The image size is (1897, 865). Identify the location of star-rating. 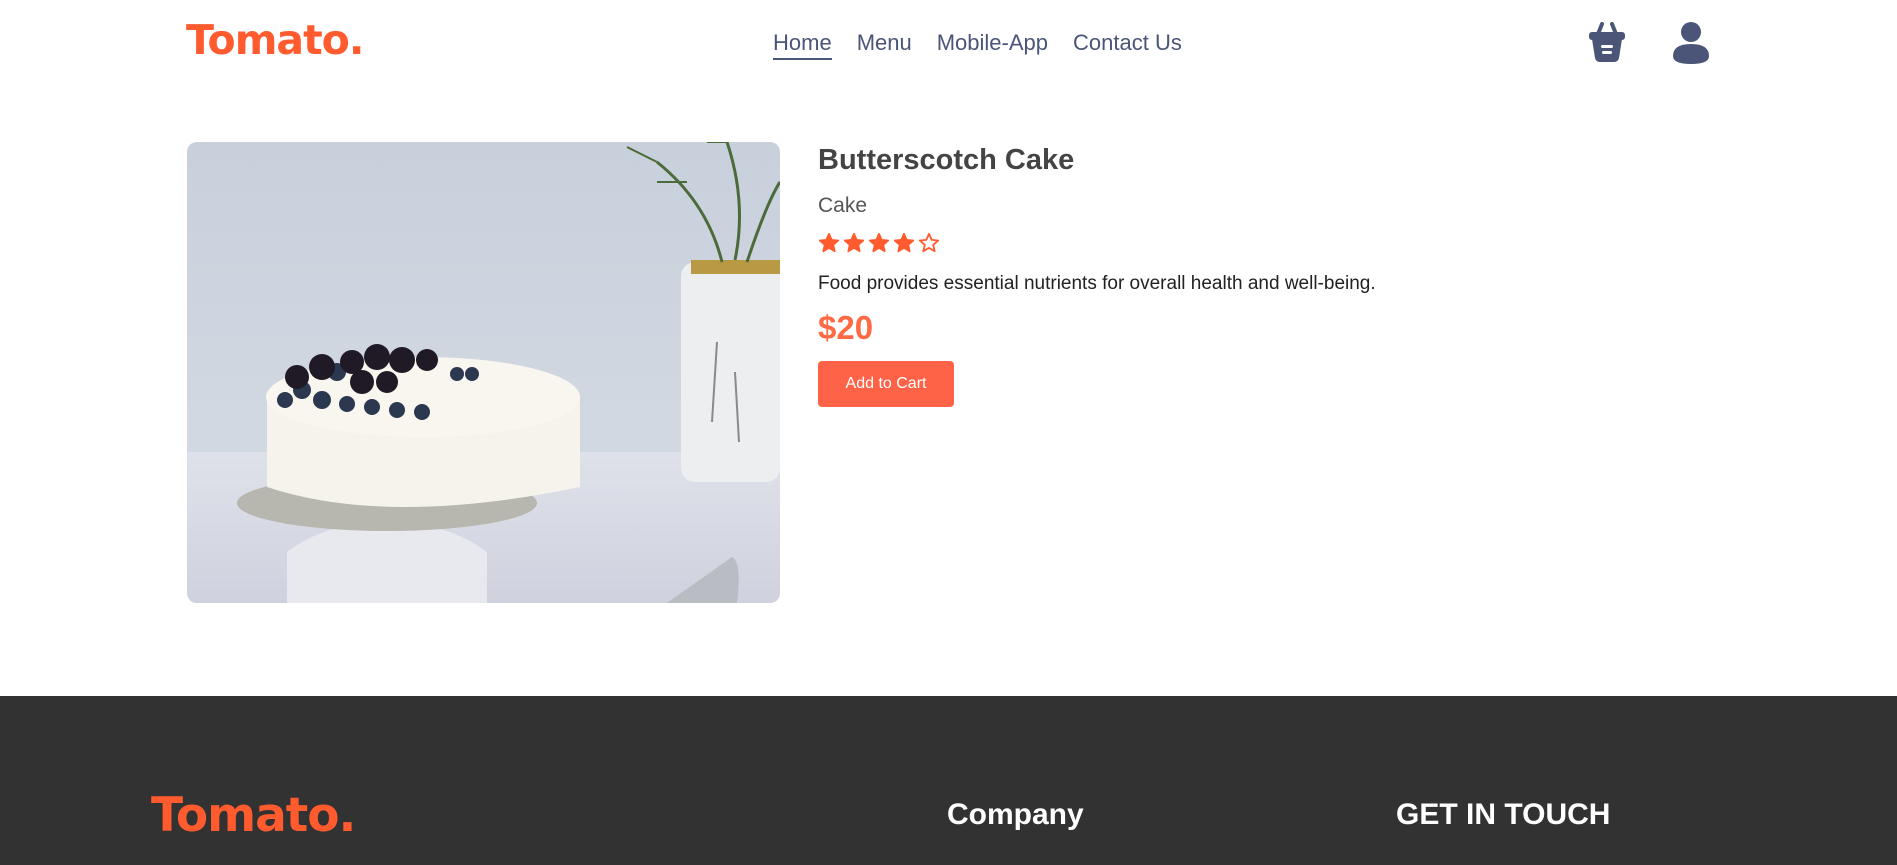
(879, 243).